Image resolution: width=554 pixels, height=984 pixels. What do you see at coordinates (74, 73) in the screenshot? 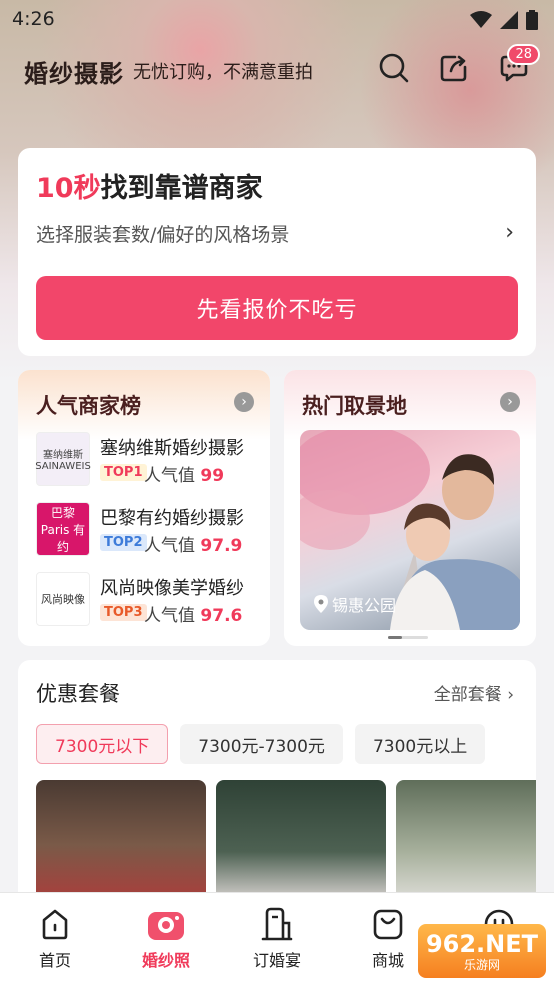
I see `brand-title: 婚纱摄影` at bounding box center [74, 73].